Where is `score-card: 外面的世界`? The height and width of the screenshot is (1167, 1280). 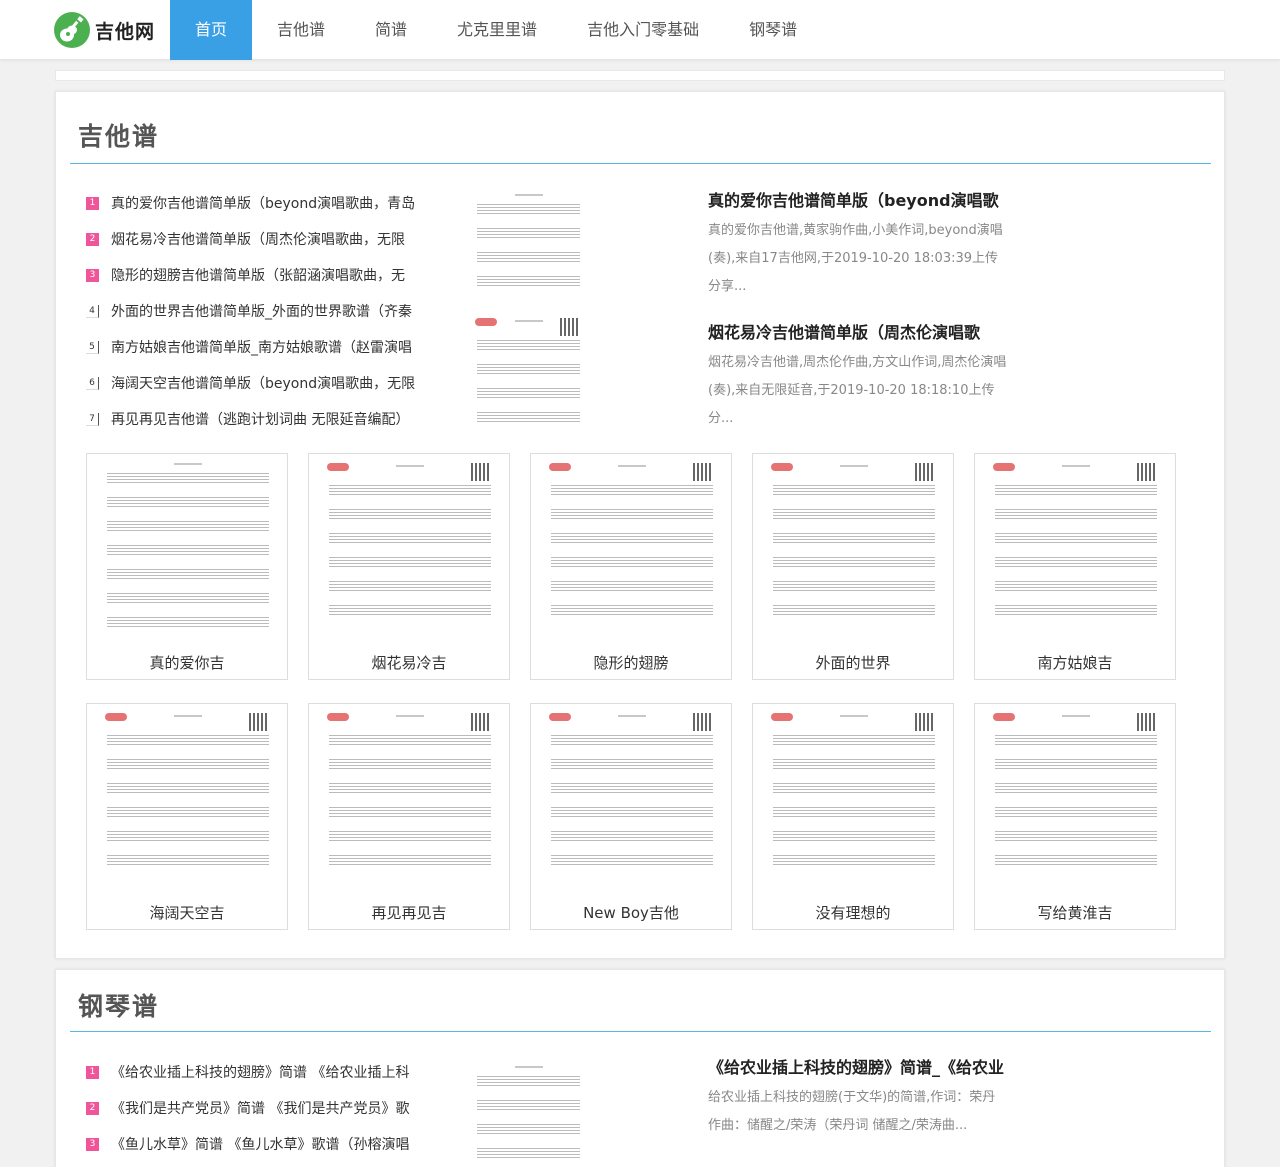 score-card: 外面的世界 is located at coordinates (853, 566).